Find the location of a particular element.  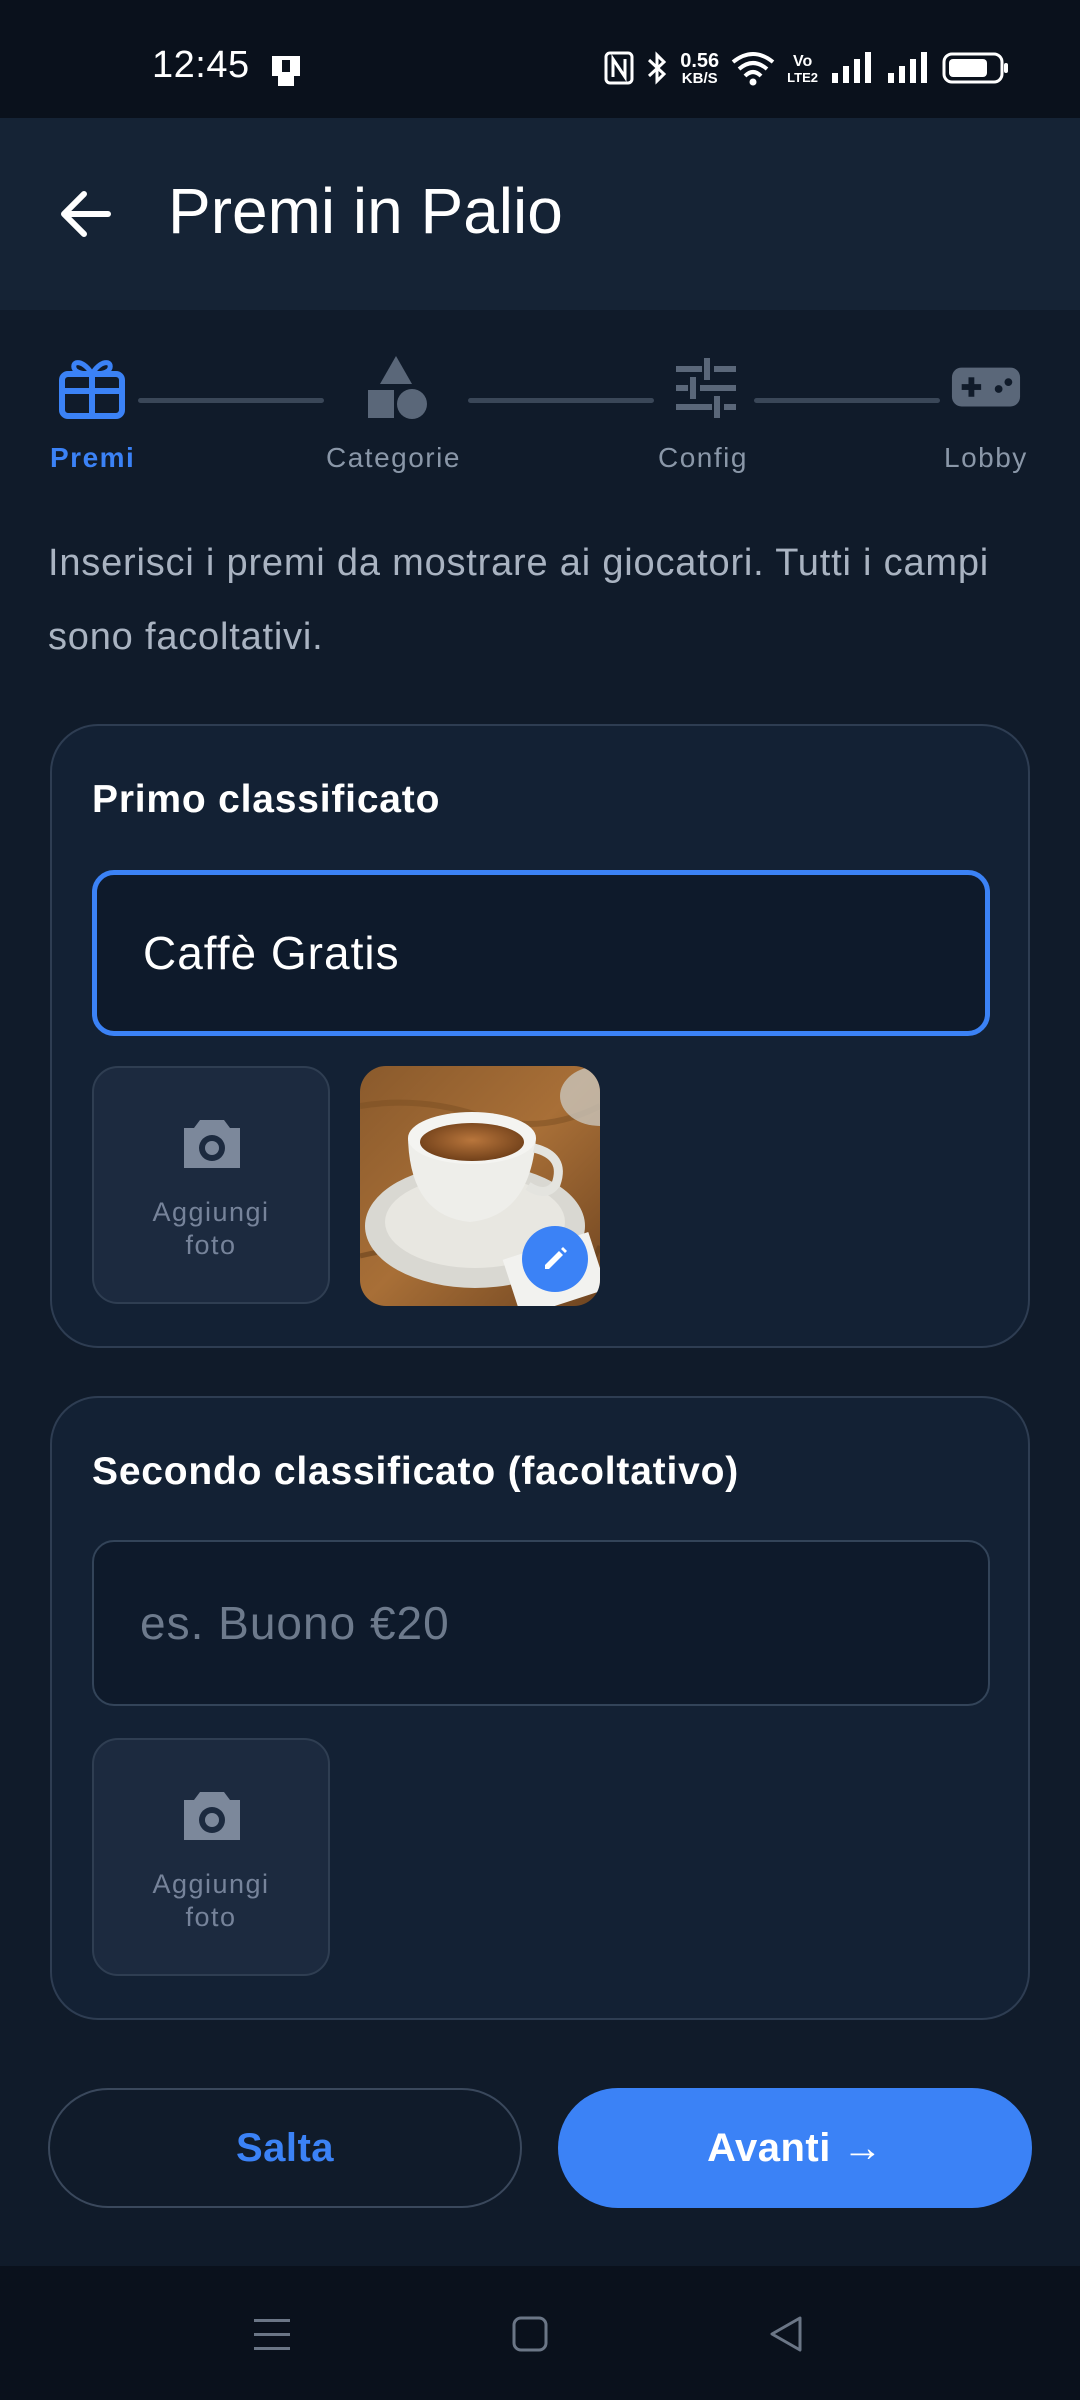

status-icons: 0.56 KB/S Vo LTE2 is located at coordinates (807, 70).